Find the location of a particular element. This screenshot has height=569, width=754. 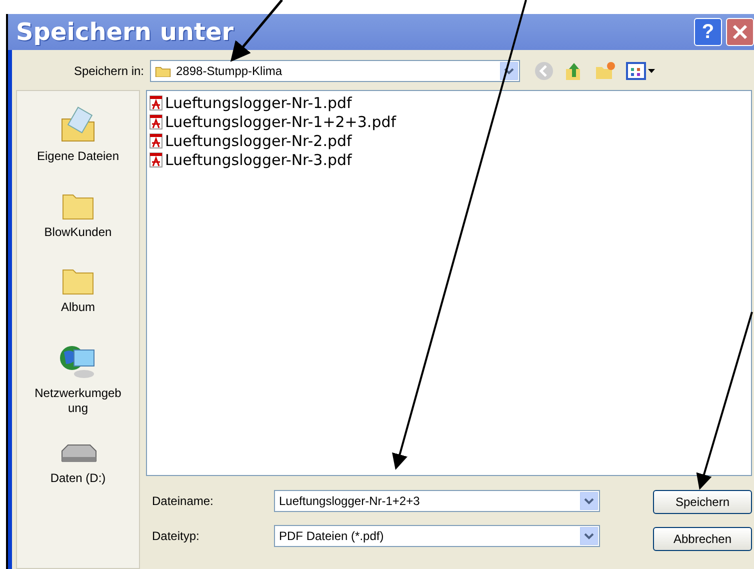

filename-field: Lueftungslogger-Nr-1+2+3 is located at coordinates (437, 501).